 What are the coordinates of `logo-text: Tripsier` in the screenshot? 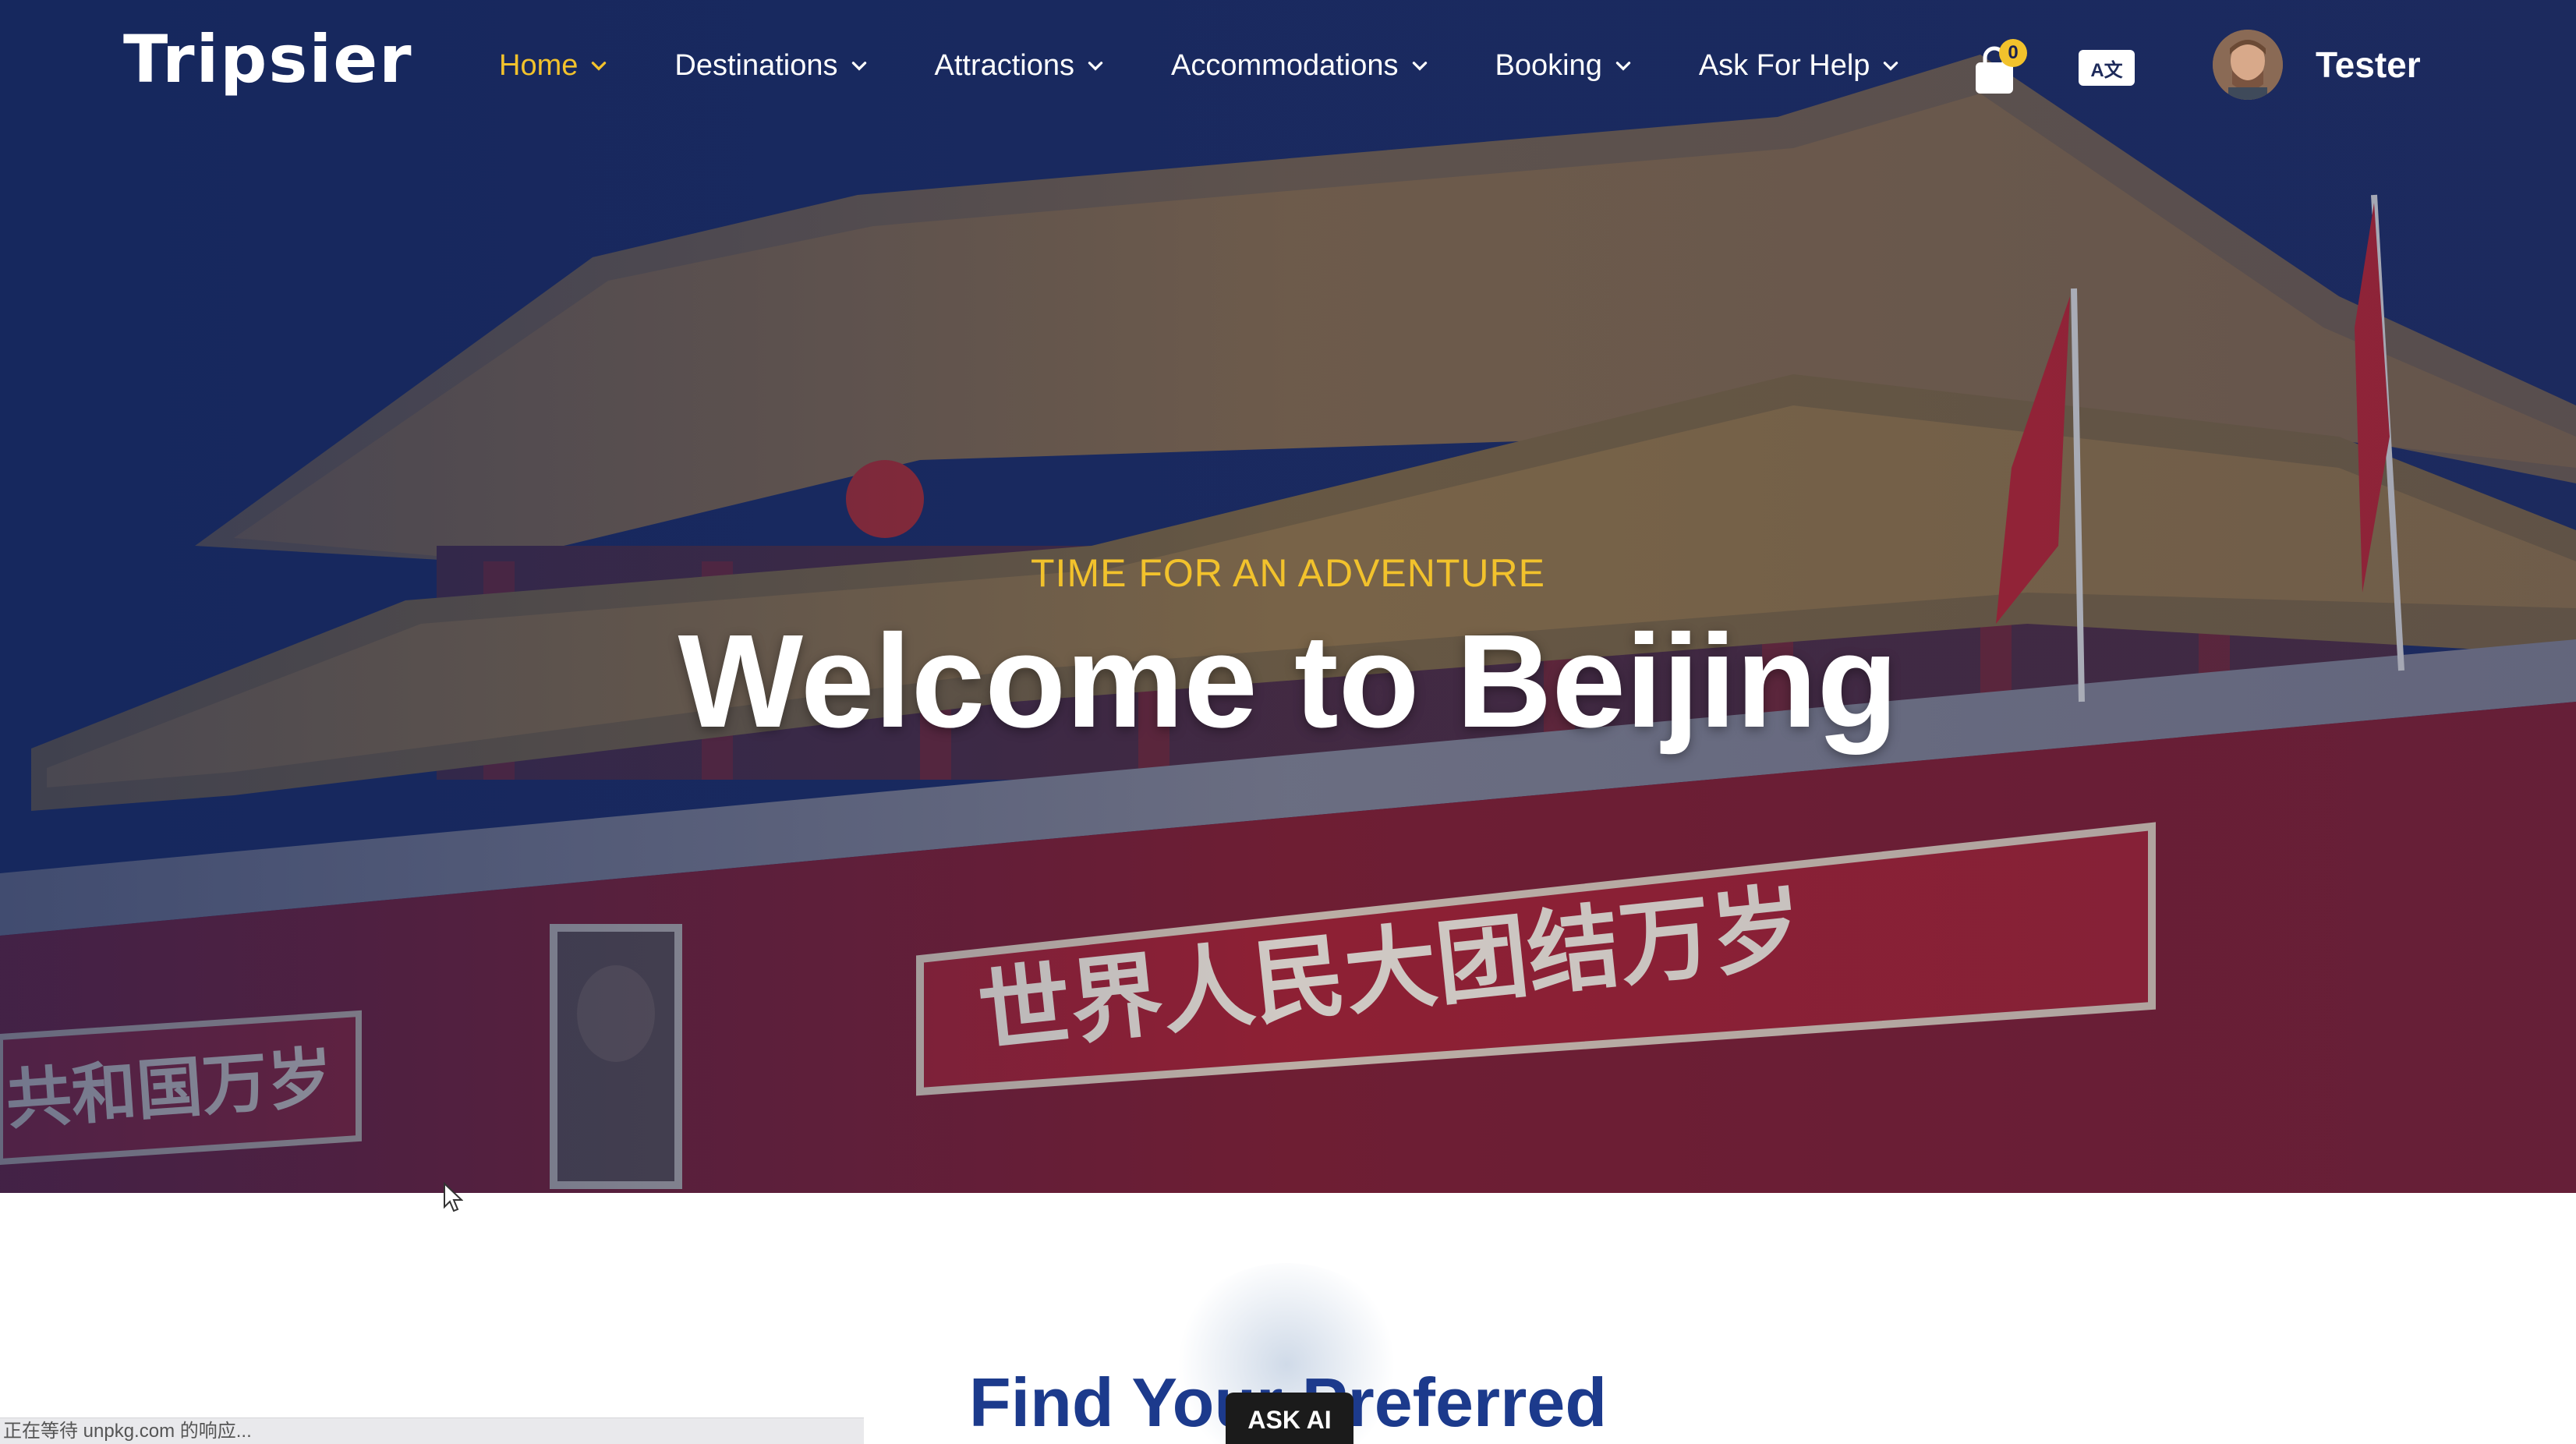 It's located at (268, 59).